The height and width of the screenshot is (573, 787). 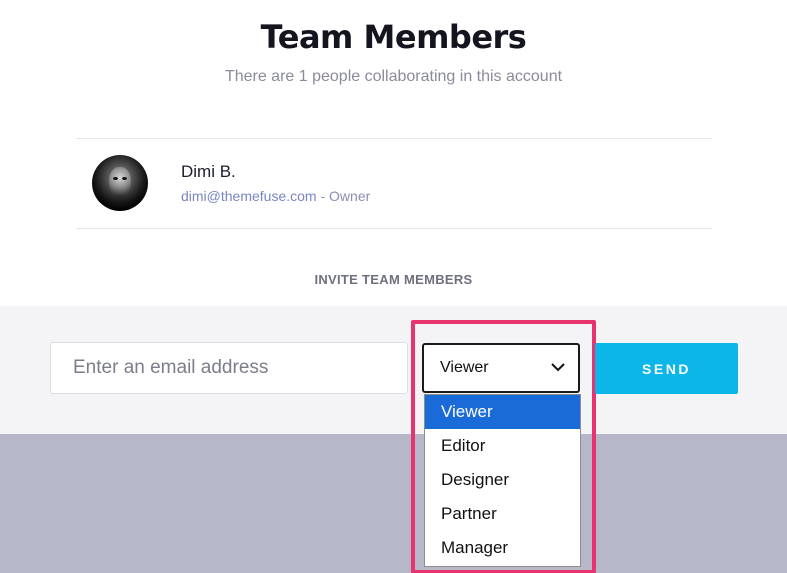 I want to click on send-button: SEND, so click(x=666, y=368).